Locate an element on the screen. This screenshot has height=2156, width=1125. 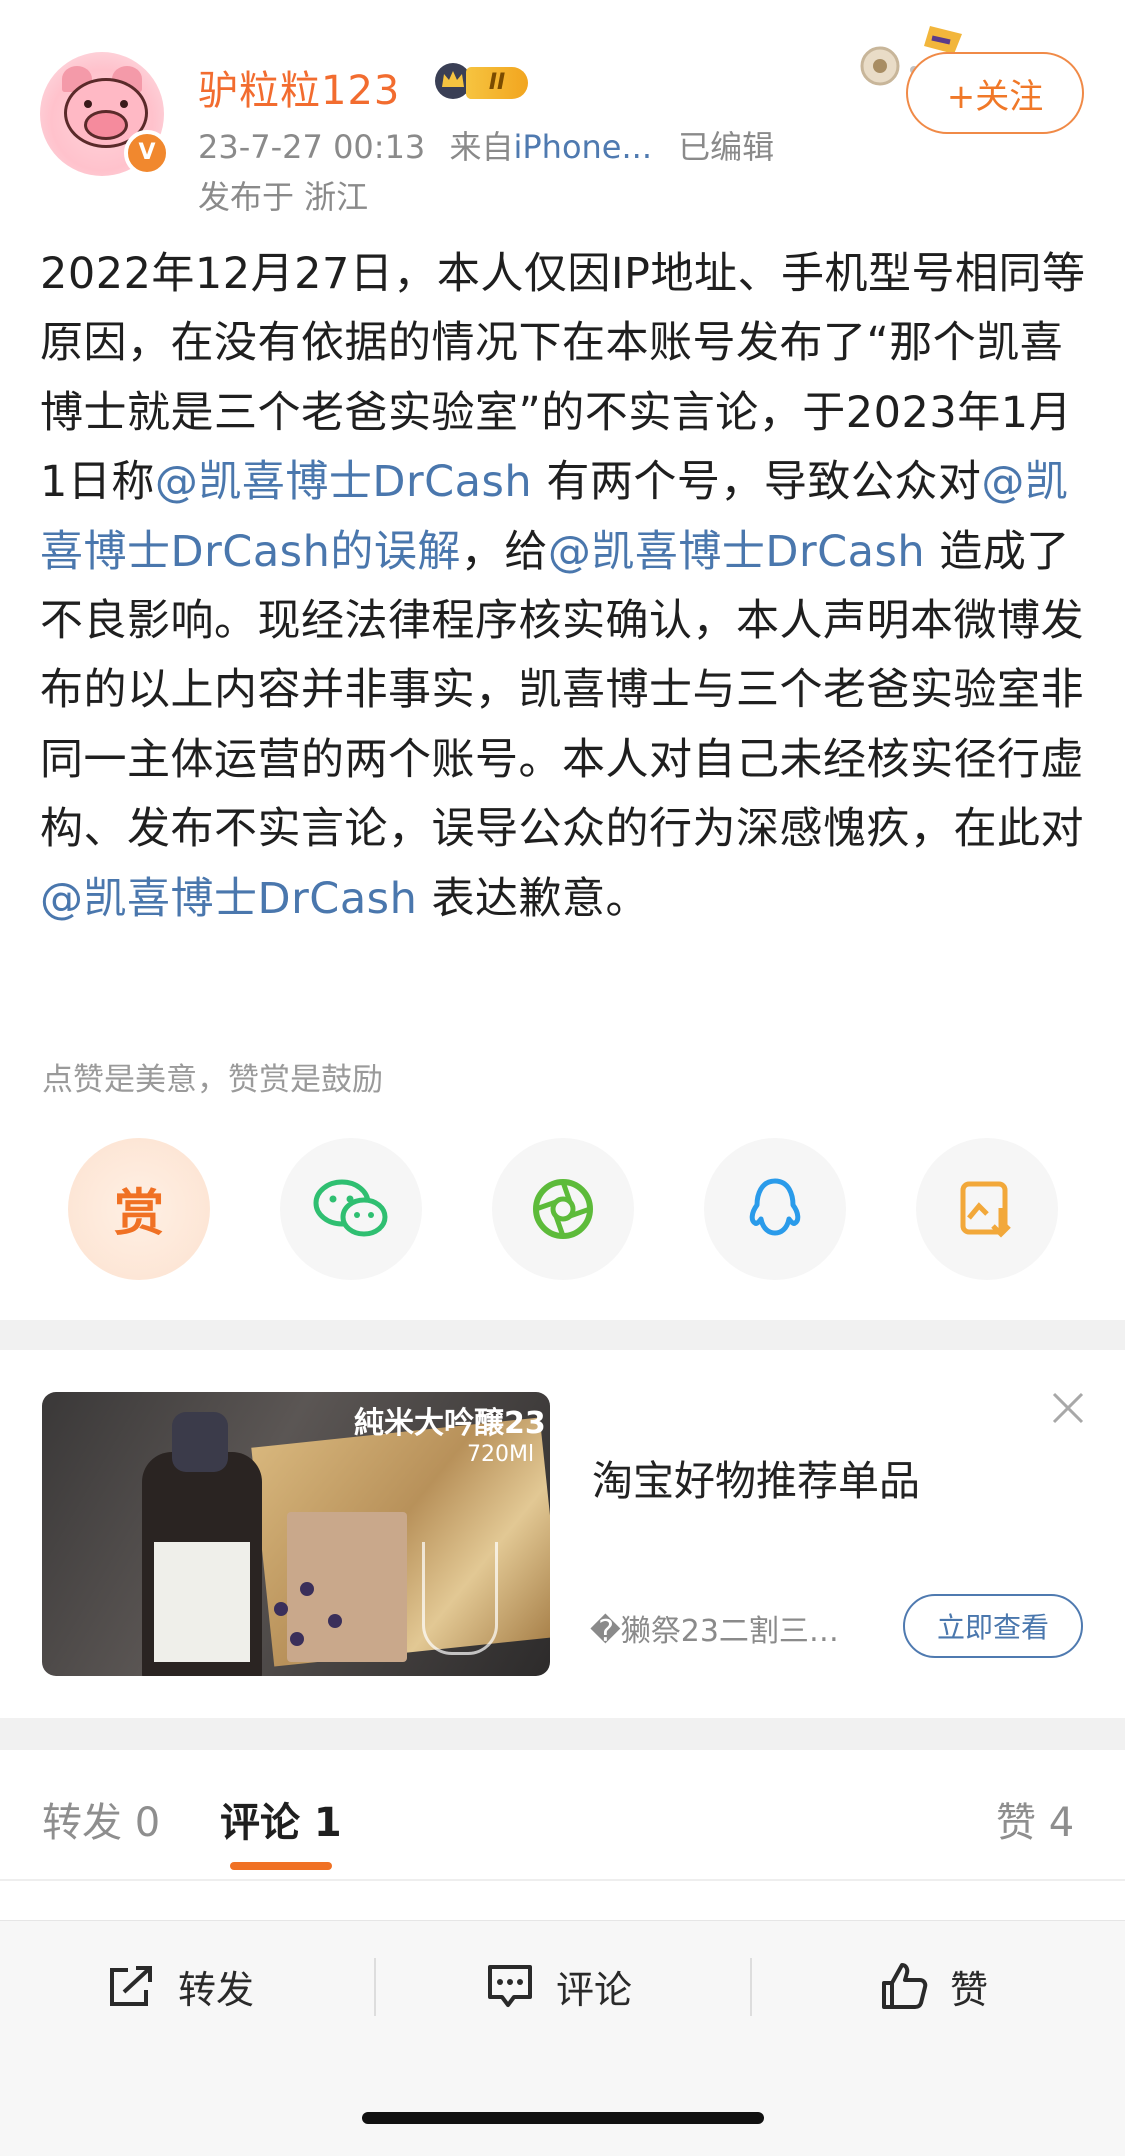
username: 驴粒粒123 is located at coordinates (299, 87).